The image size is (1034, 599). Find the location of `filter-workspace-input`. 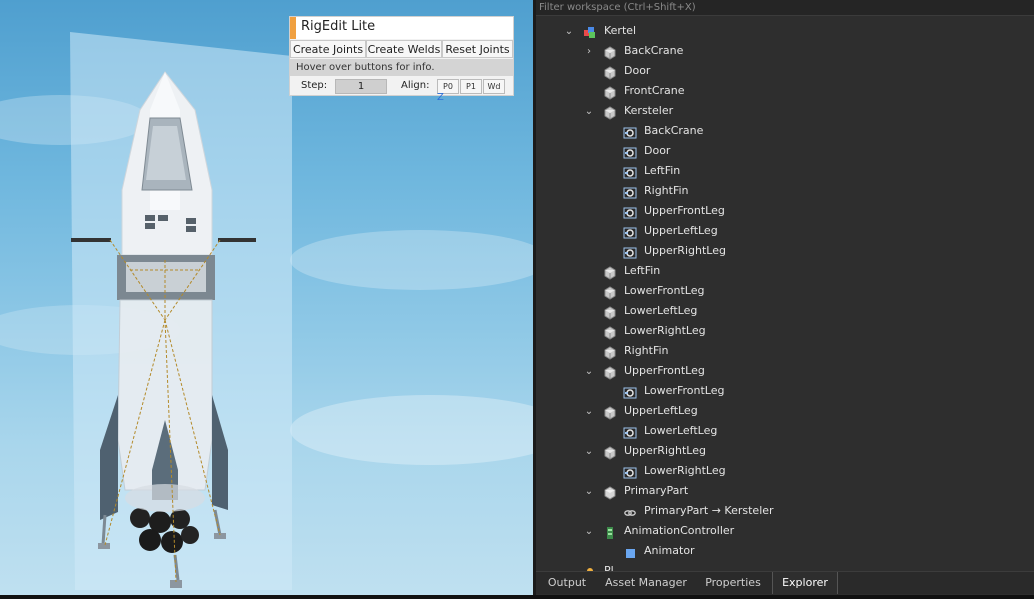

filter-workspace-input is located at coordinates (779, 7).